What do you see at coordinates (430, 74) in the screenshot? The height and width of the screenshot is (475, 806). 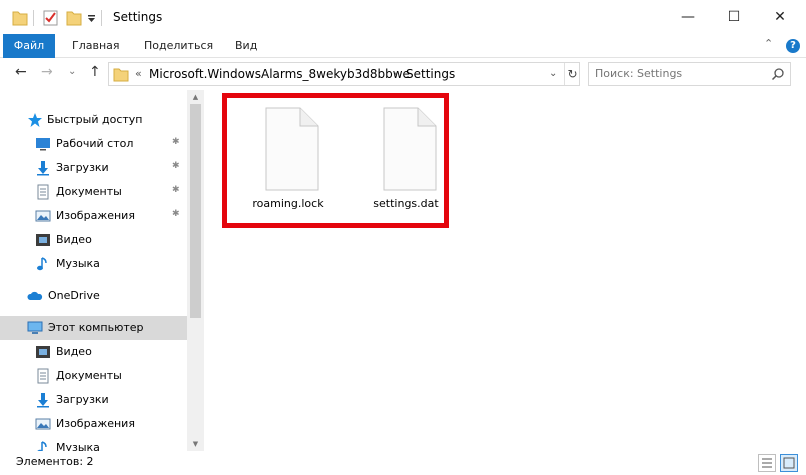 I see `breadcrumb-segment: Settings` at bounding box center [430, 74].